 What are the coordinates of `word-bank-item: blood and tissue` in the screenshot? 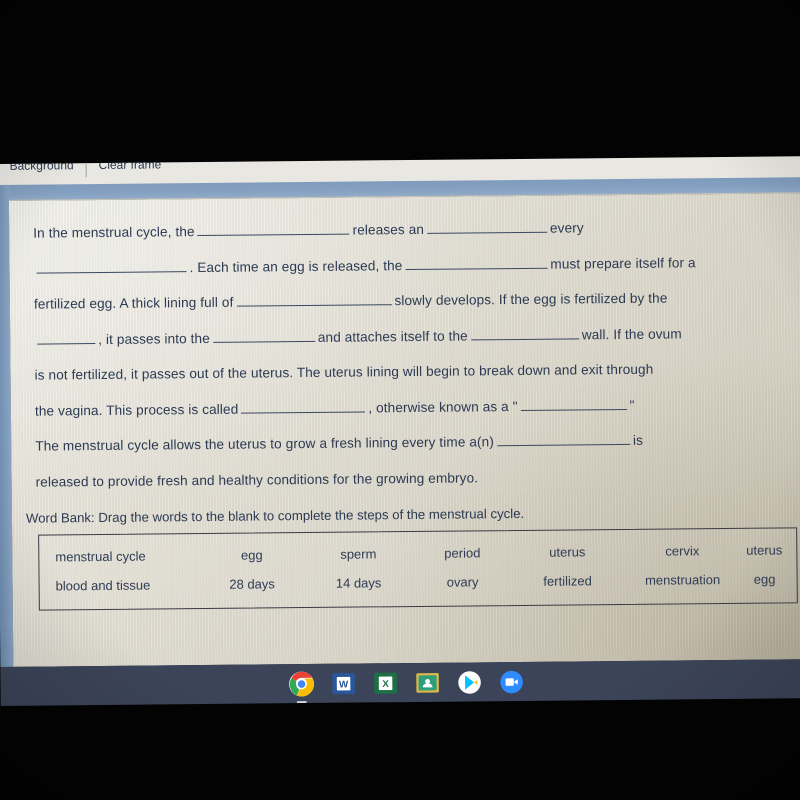 It's located at (125, 585).